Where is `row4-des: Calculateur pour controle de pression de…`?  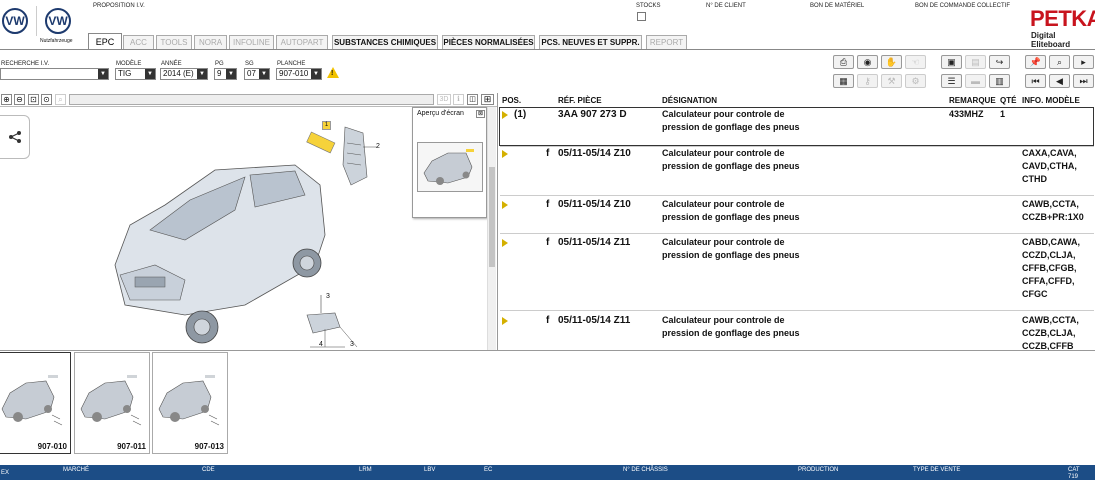
row4-des: Calculateur pour controle de pression de… is located at coordinates (731, 327).